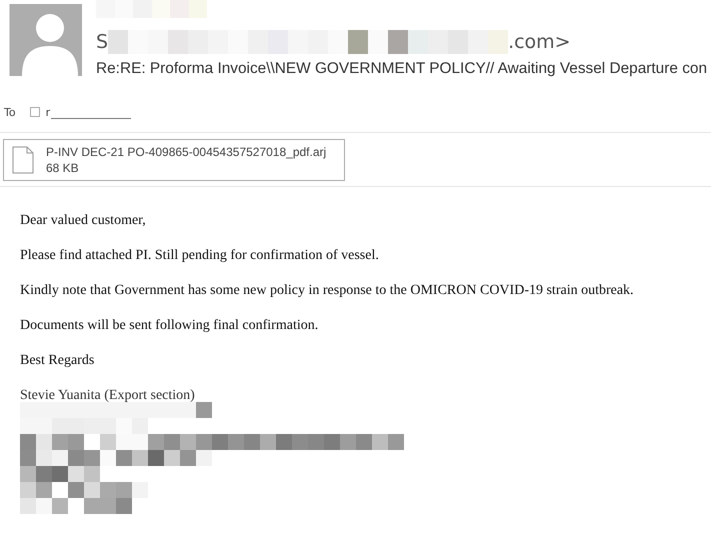 The image size is (711, 540). Describe the element at coordinates (10, 112) in the screenshot. I see `to-label: To` at that location.